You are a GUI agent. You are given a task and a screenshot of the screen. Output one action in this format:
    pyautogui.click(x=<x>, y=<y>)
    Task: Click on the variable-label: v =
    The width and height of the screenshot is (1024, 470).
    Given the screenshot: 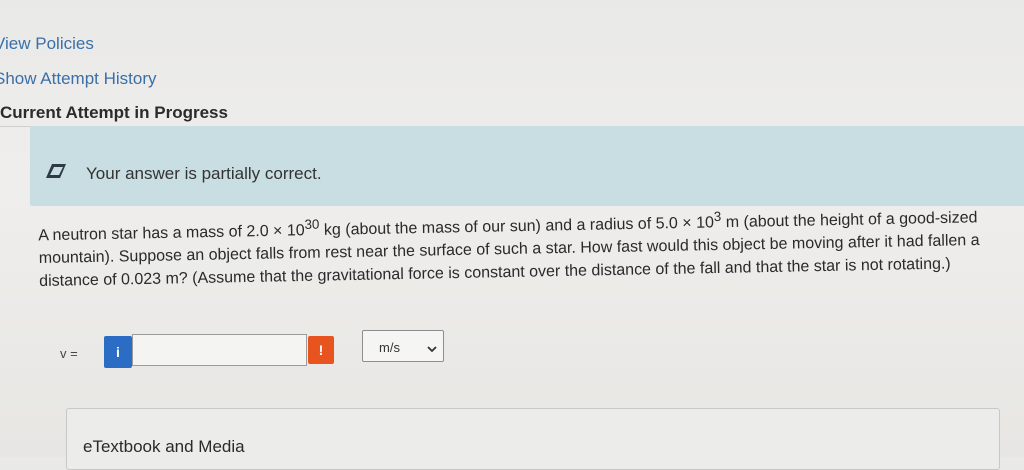 What is the action you would take?
    pyautogui.click(x=69, y=353)
    